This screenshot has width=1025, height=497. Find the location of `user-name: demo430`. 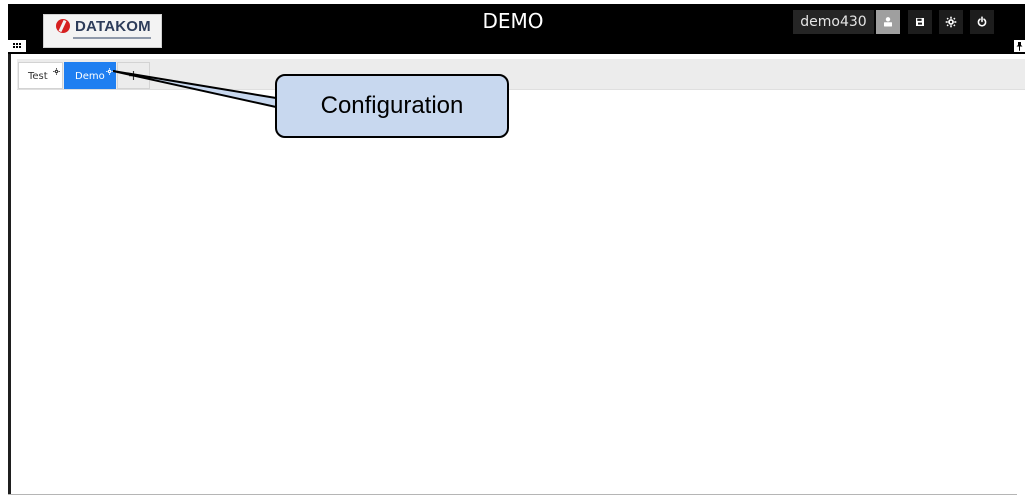

user-name: demo430 is located at coordinates (833, 22).